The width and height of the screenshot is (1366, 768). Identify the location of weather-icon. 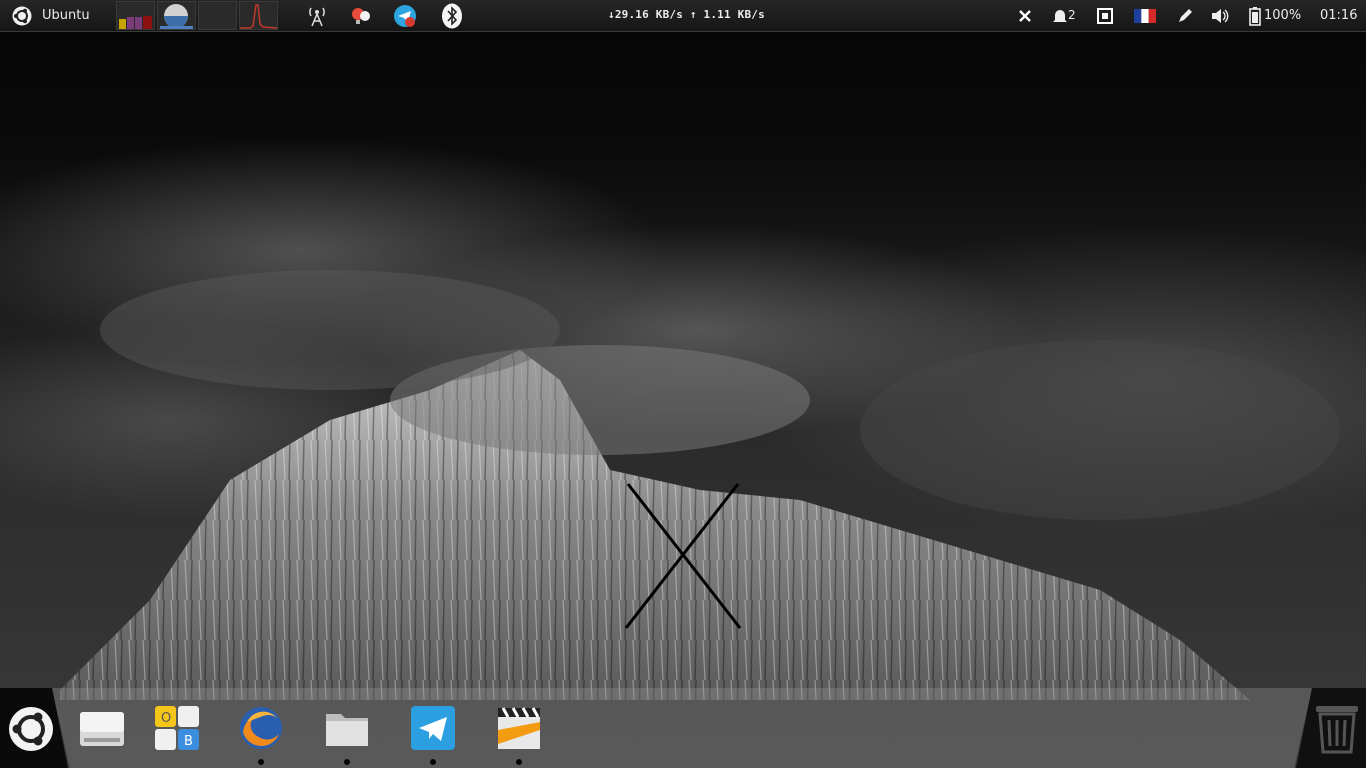
(361, 16).